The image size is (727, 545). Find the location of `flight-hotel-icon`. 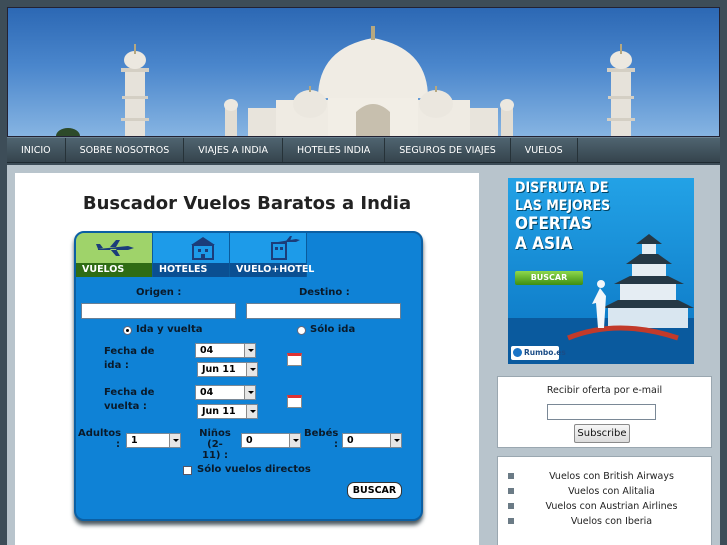

flight-hotel-icon is located at coordinates (268, 248).